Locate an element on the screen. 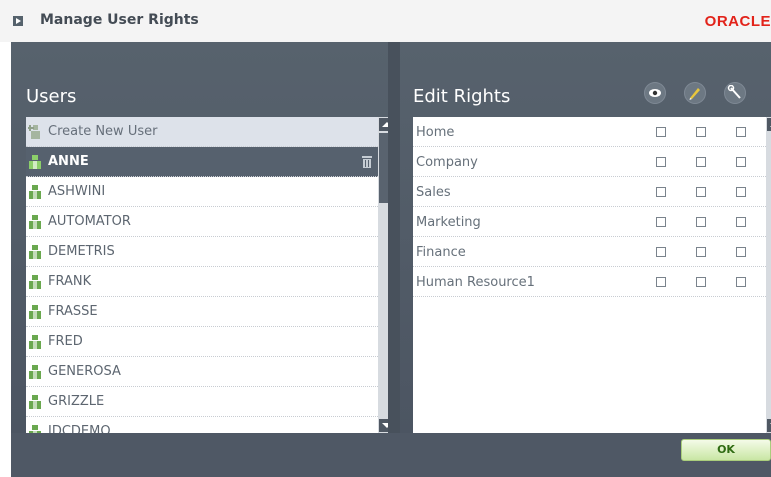 Image resolution: width=771 pixels, height=477 pixels. ok-button: OK is located at coordinates (726, 450).